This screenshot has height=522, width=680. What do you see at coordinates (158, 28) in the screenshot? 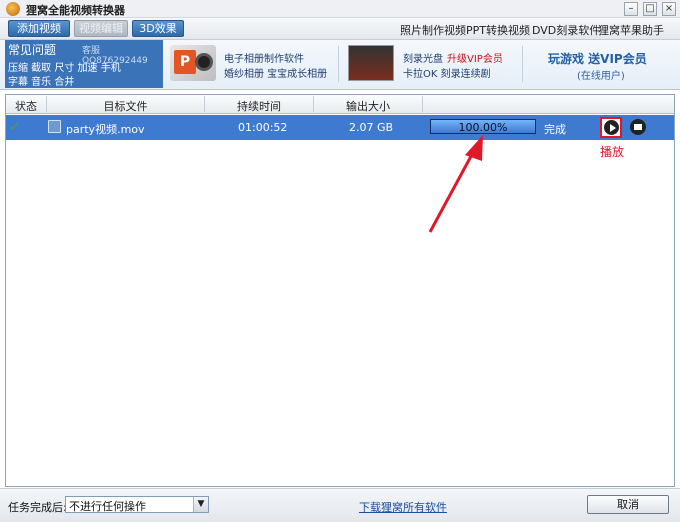
I see `3d-effect-button: 3D效果` at bounding box center [158, 28].